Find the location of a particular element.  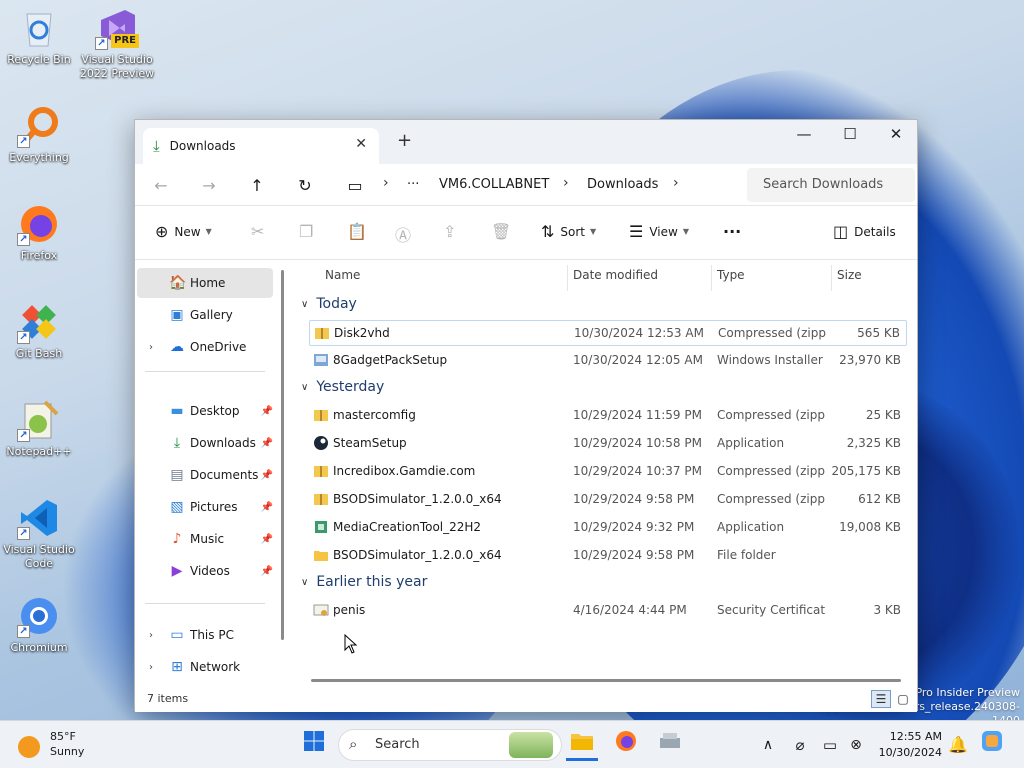

desktop-icon-label: Everything is located at coordinates (39, 157).